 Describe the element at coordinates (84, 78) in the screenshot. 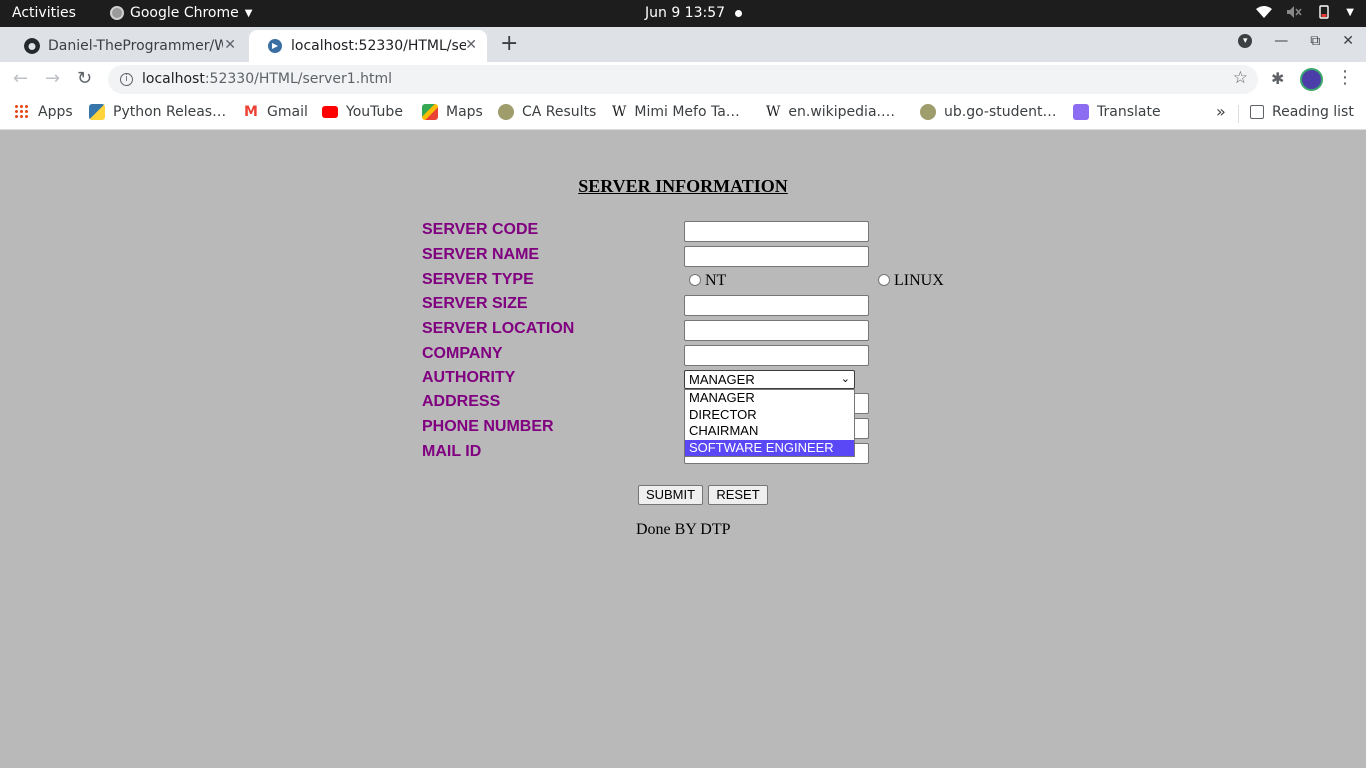

I see `reload-icon: ↻` at that location.